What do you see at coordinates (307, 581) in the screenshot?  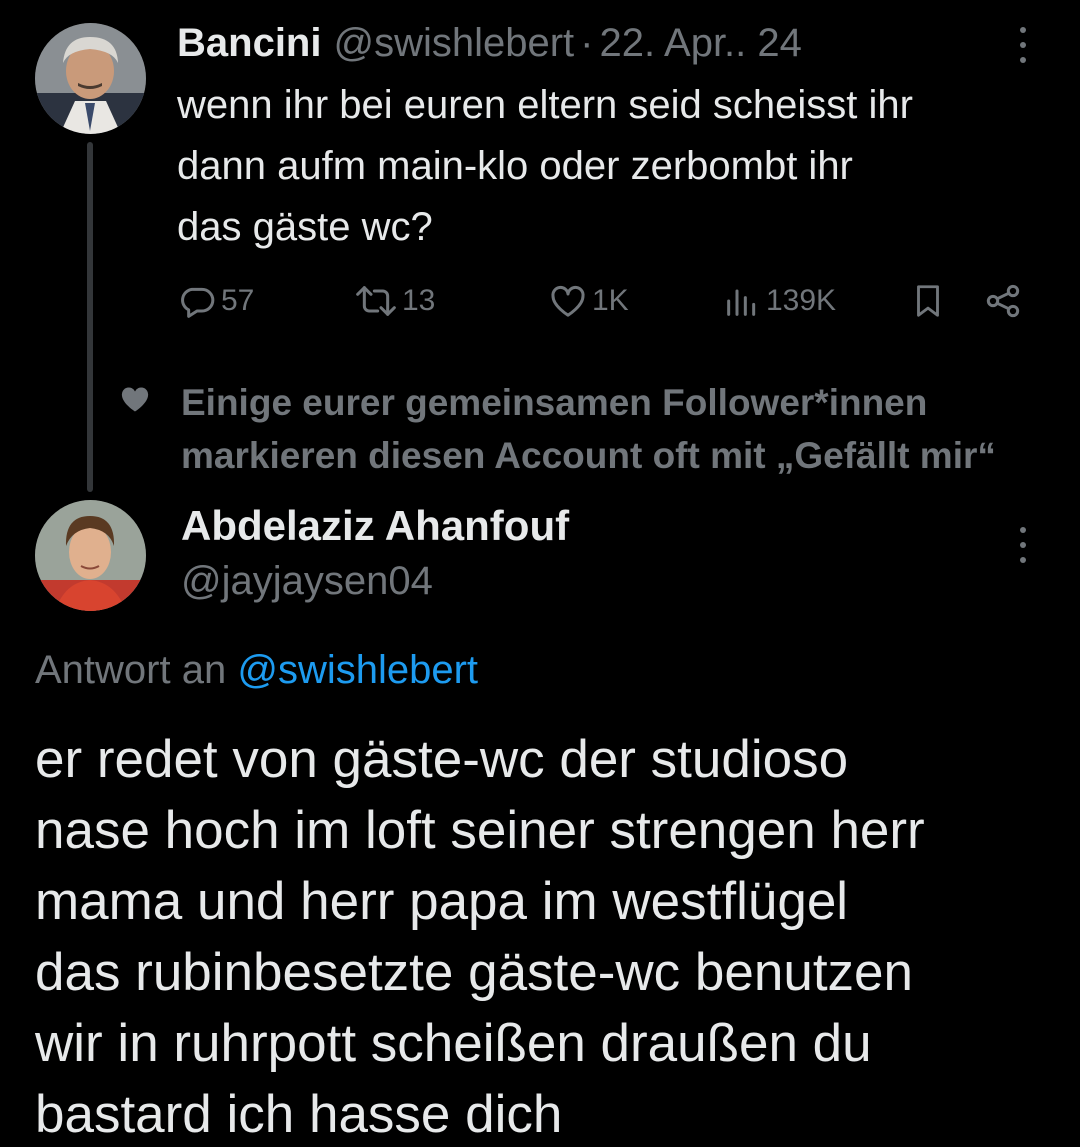 I see `reply-author-handle: @jayjaysen04` at bounding box center [307, 581].